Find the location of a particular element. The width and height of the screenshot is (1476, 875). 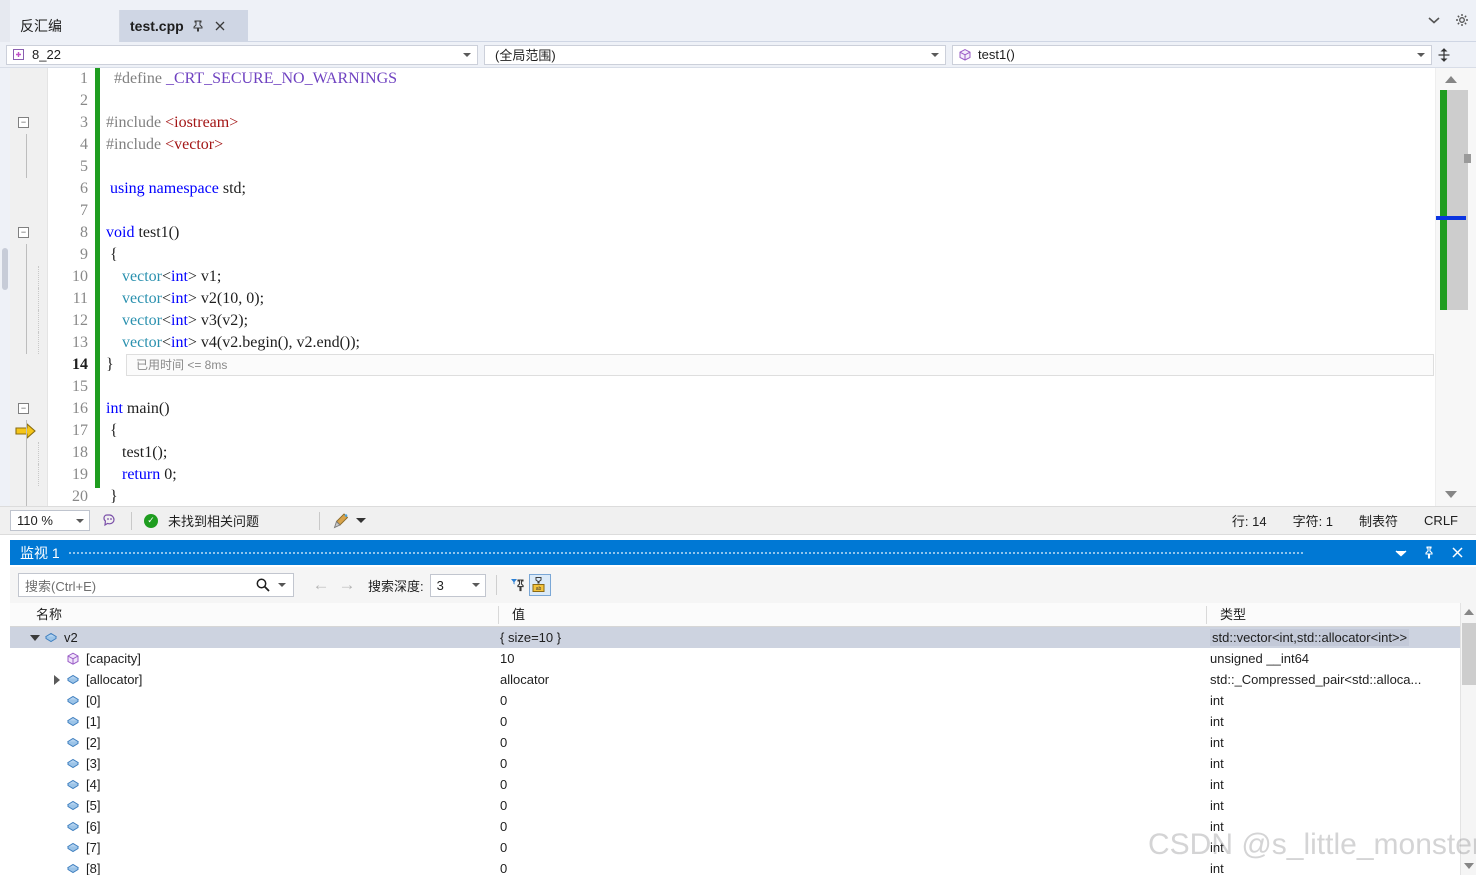

scope-project-dropdown: 8_22 is located at coordinates (242, 54).